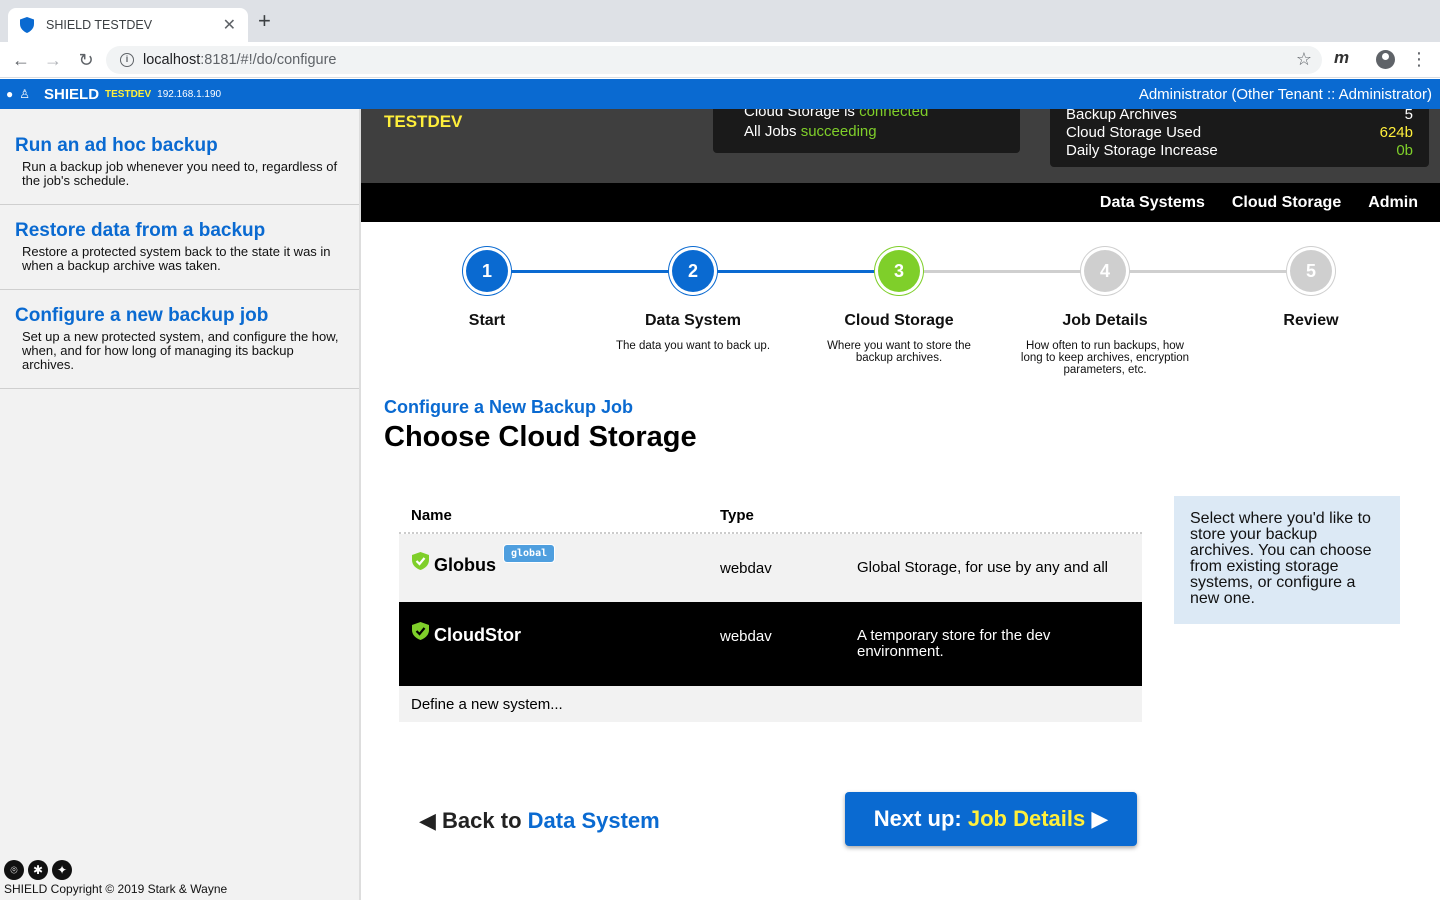 The width and height of the screenshot is (1440, 900). I want to click on step-label: Review, so click(1311, 320).